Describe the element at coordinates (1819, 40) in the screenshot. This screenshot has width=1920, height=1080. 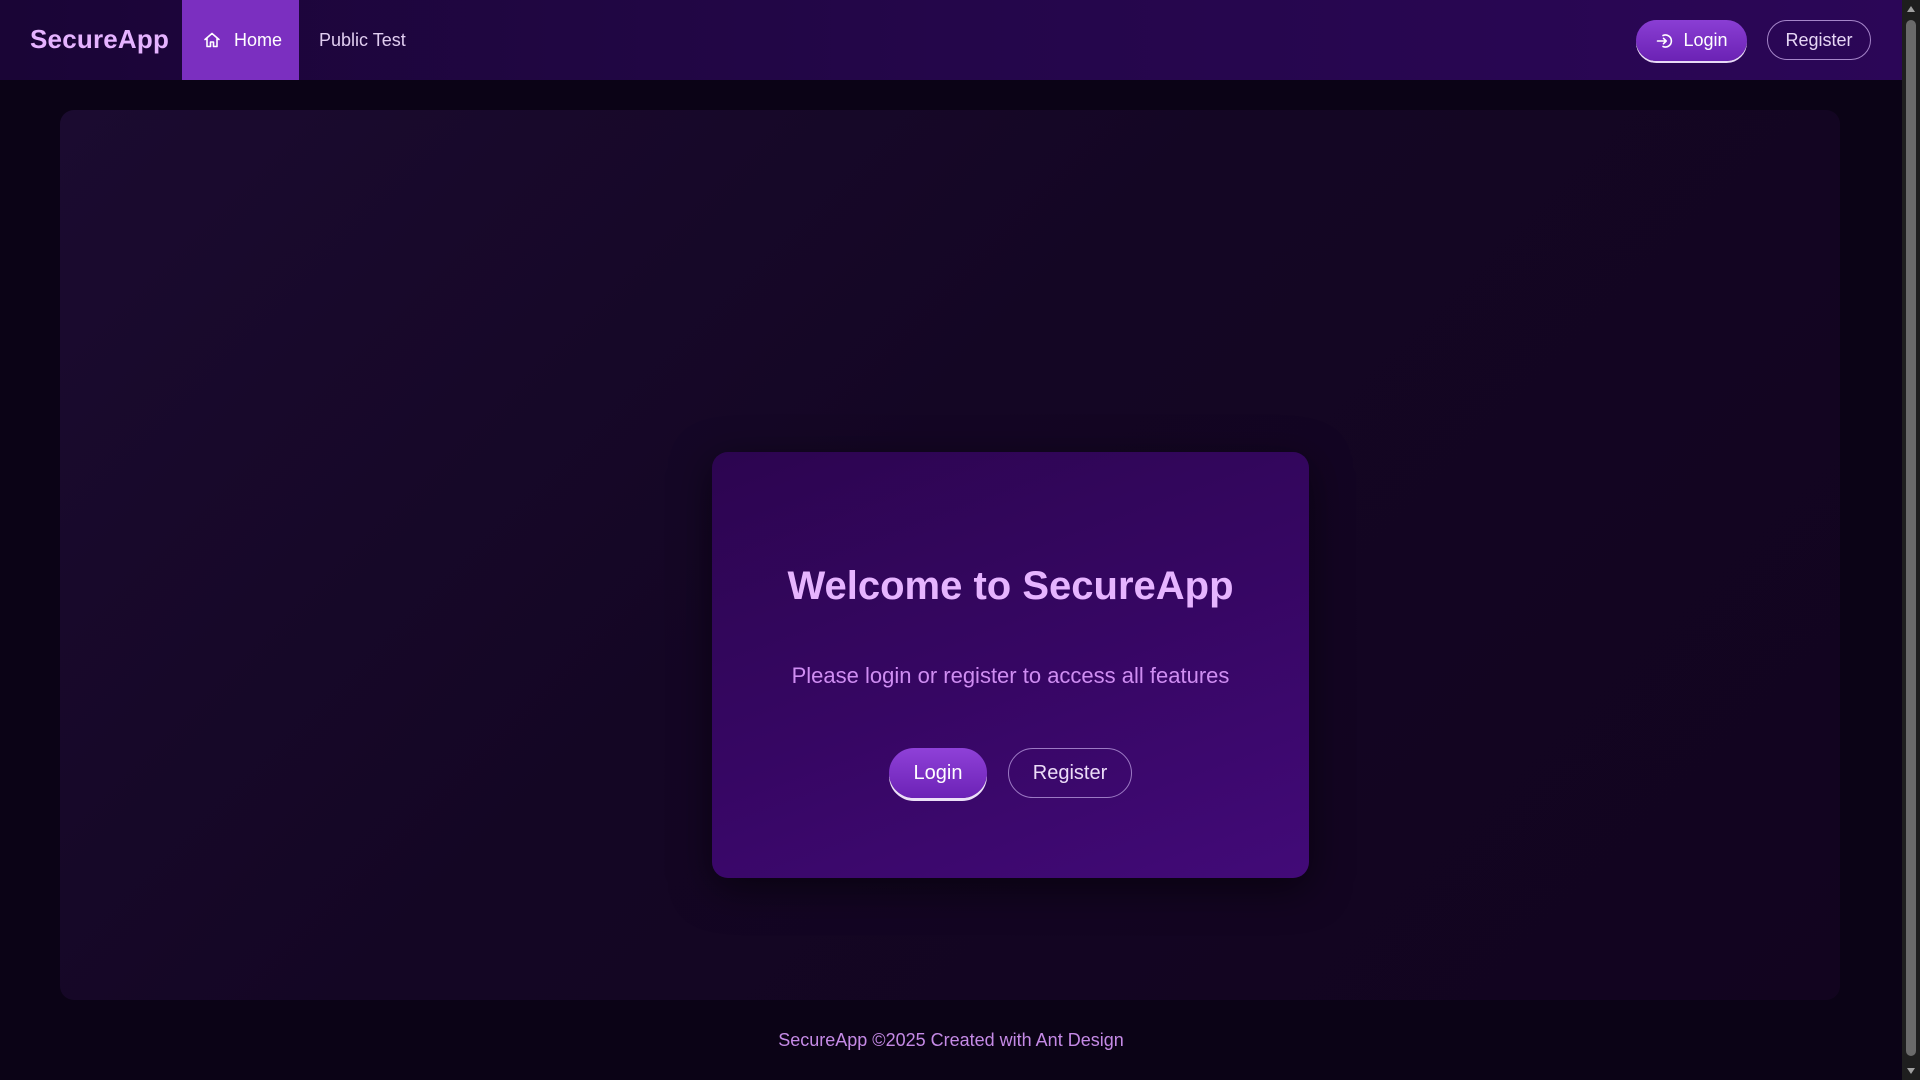
I see `header-register-button: Register` at that location.